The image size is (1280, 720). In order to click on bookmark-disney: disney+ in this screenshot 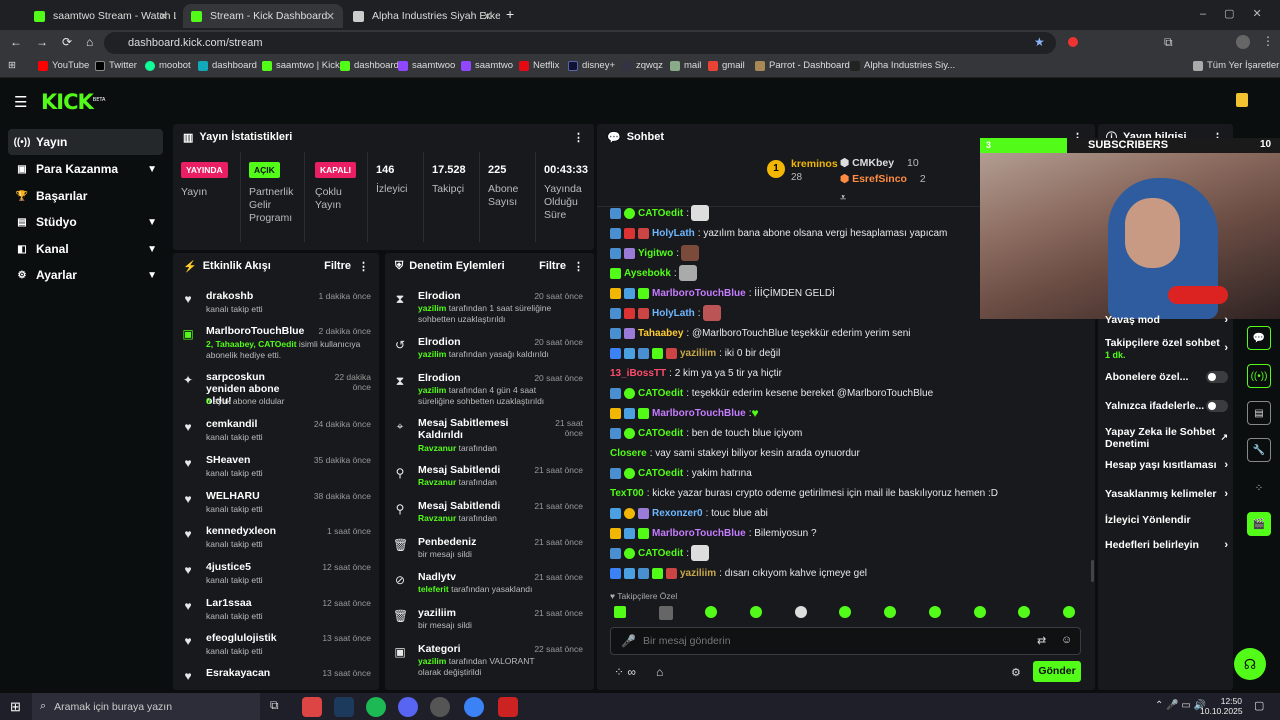, I will do `click(591, 65)`.